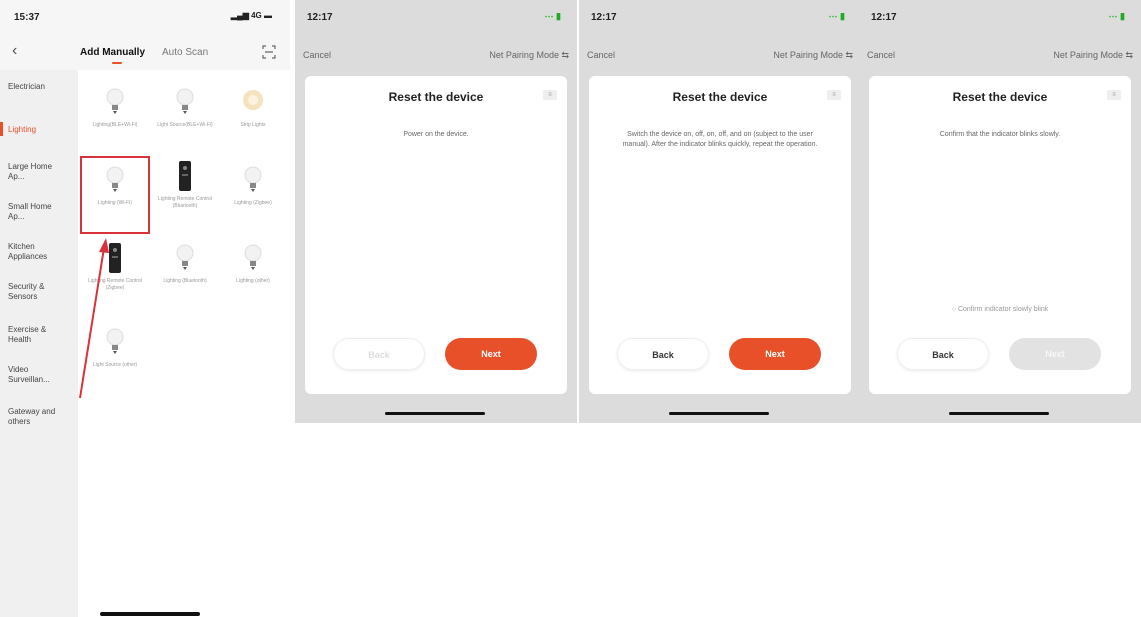  I want to click on device-item: Light Source(BLE+Wi-Fi), so click(185, 107).